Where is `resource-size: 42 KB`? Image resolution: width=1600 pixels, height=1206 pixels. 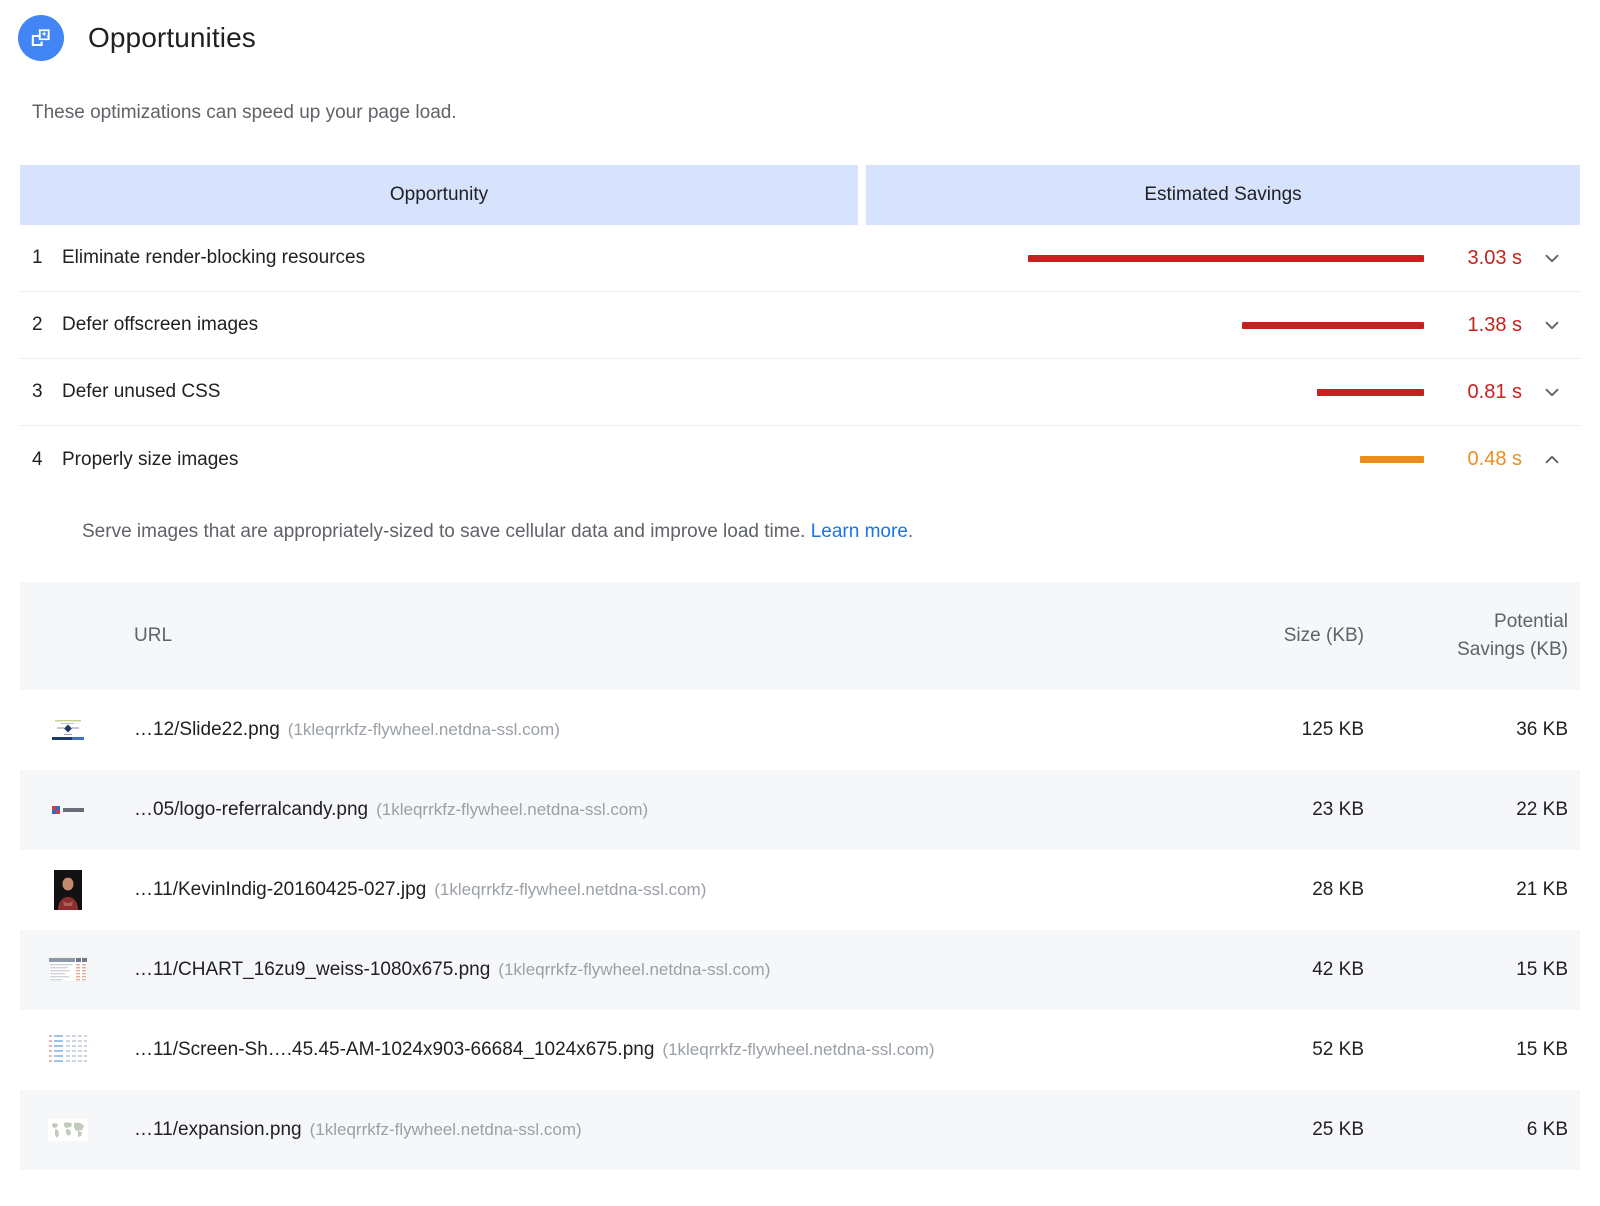
resource-size: 42 KB is located at coordinates (1338, 969).